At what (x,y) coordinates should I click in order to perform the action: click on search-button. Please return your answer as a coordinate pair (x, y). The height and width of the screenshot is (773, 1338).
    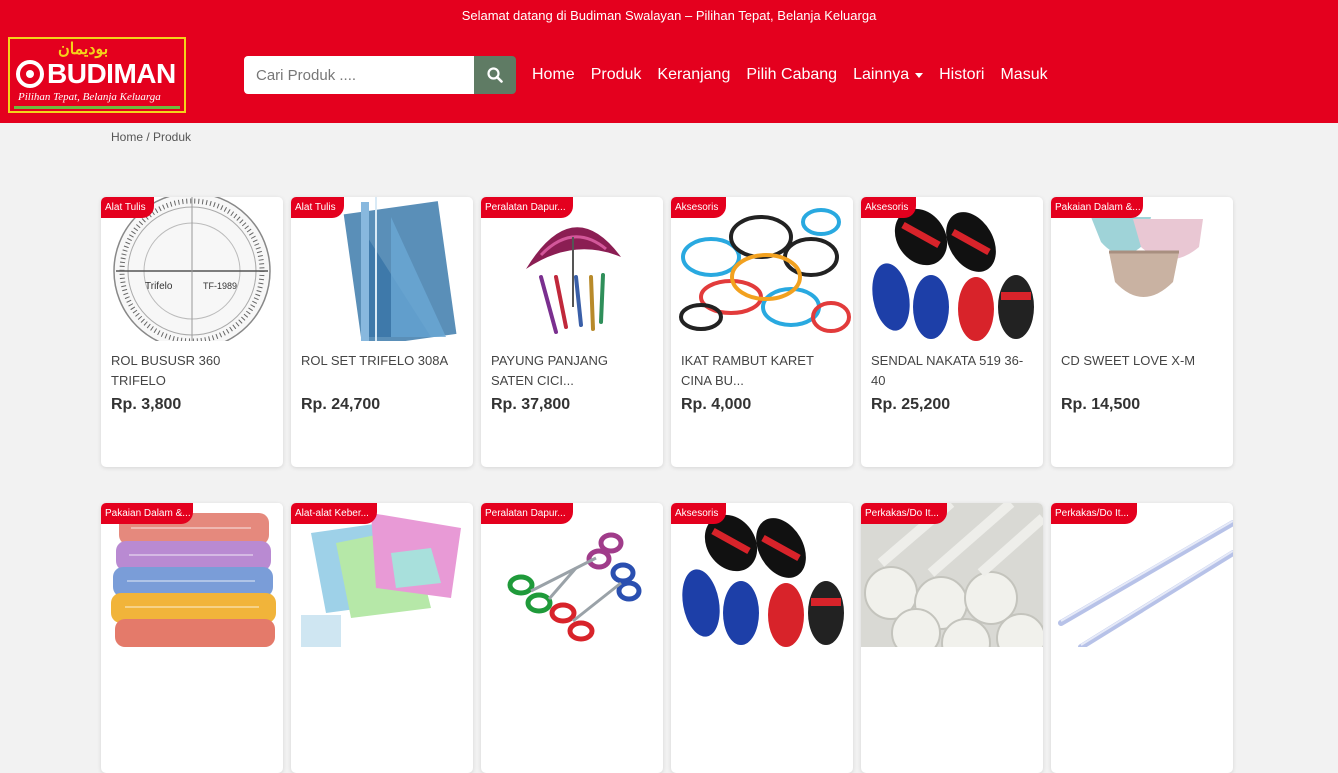
    Looking at the image, I should click on (495, 75).